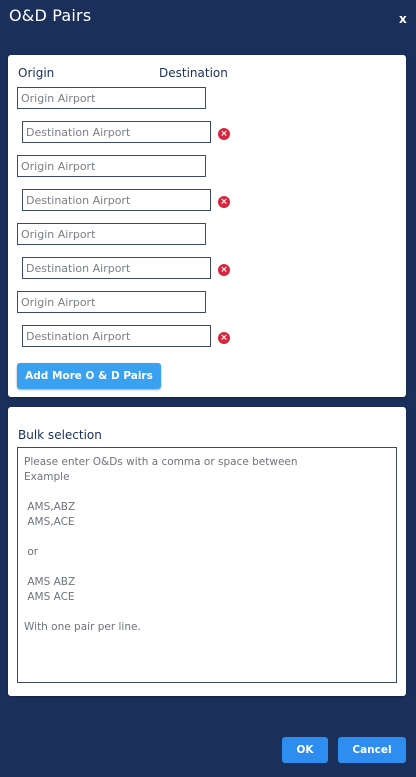 The image size is (416, 777). What do you see at coordinates (36, 73) in the screenshot?
I see `origin-column-label: Origin` at bounding box center [36, 73].